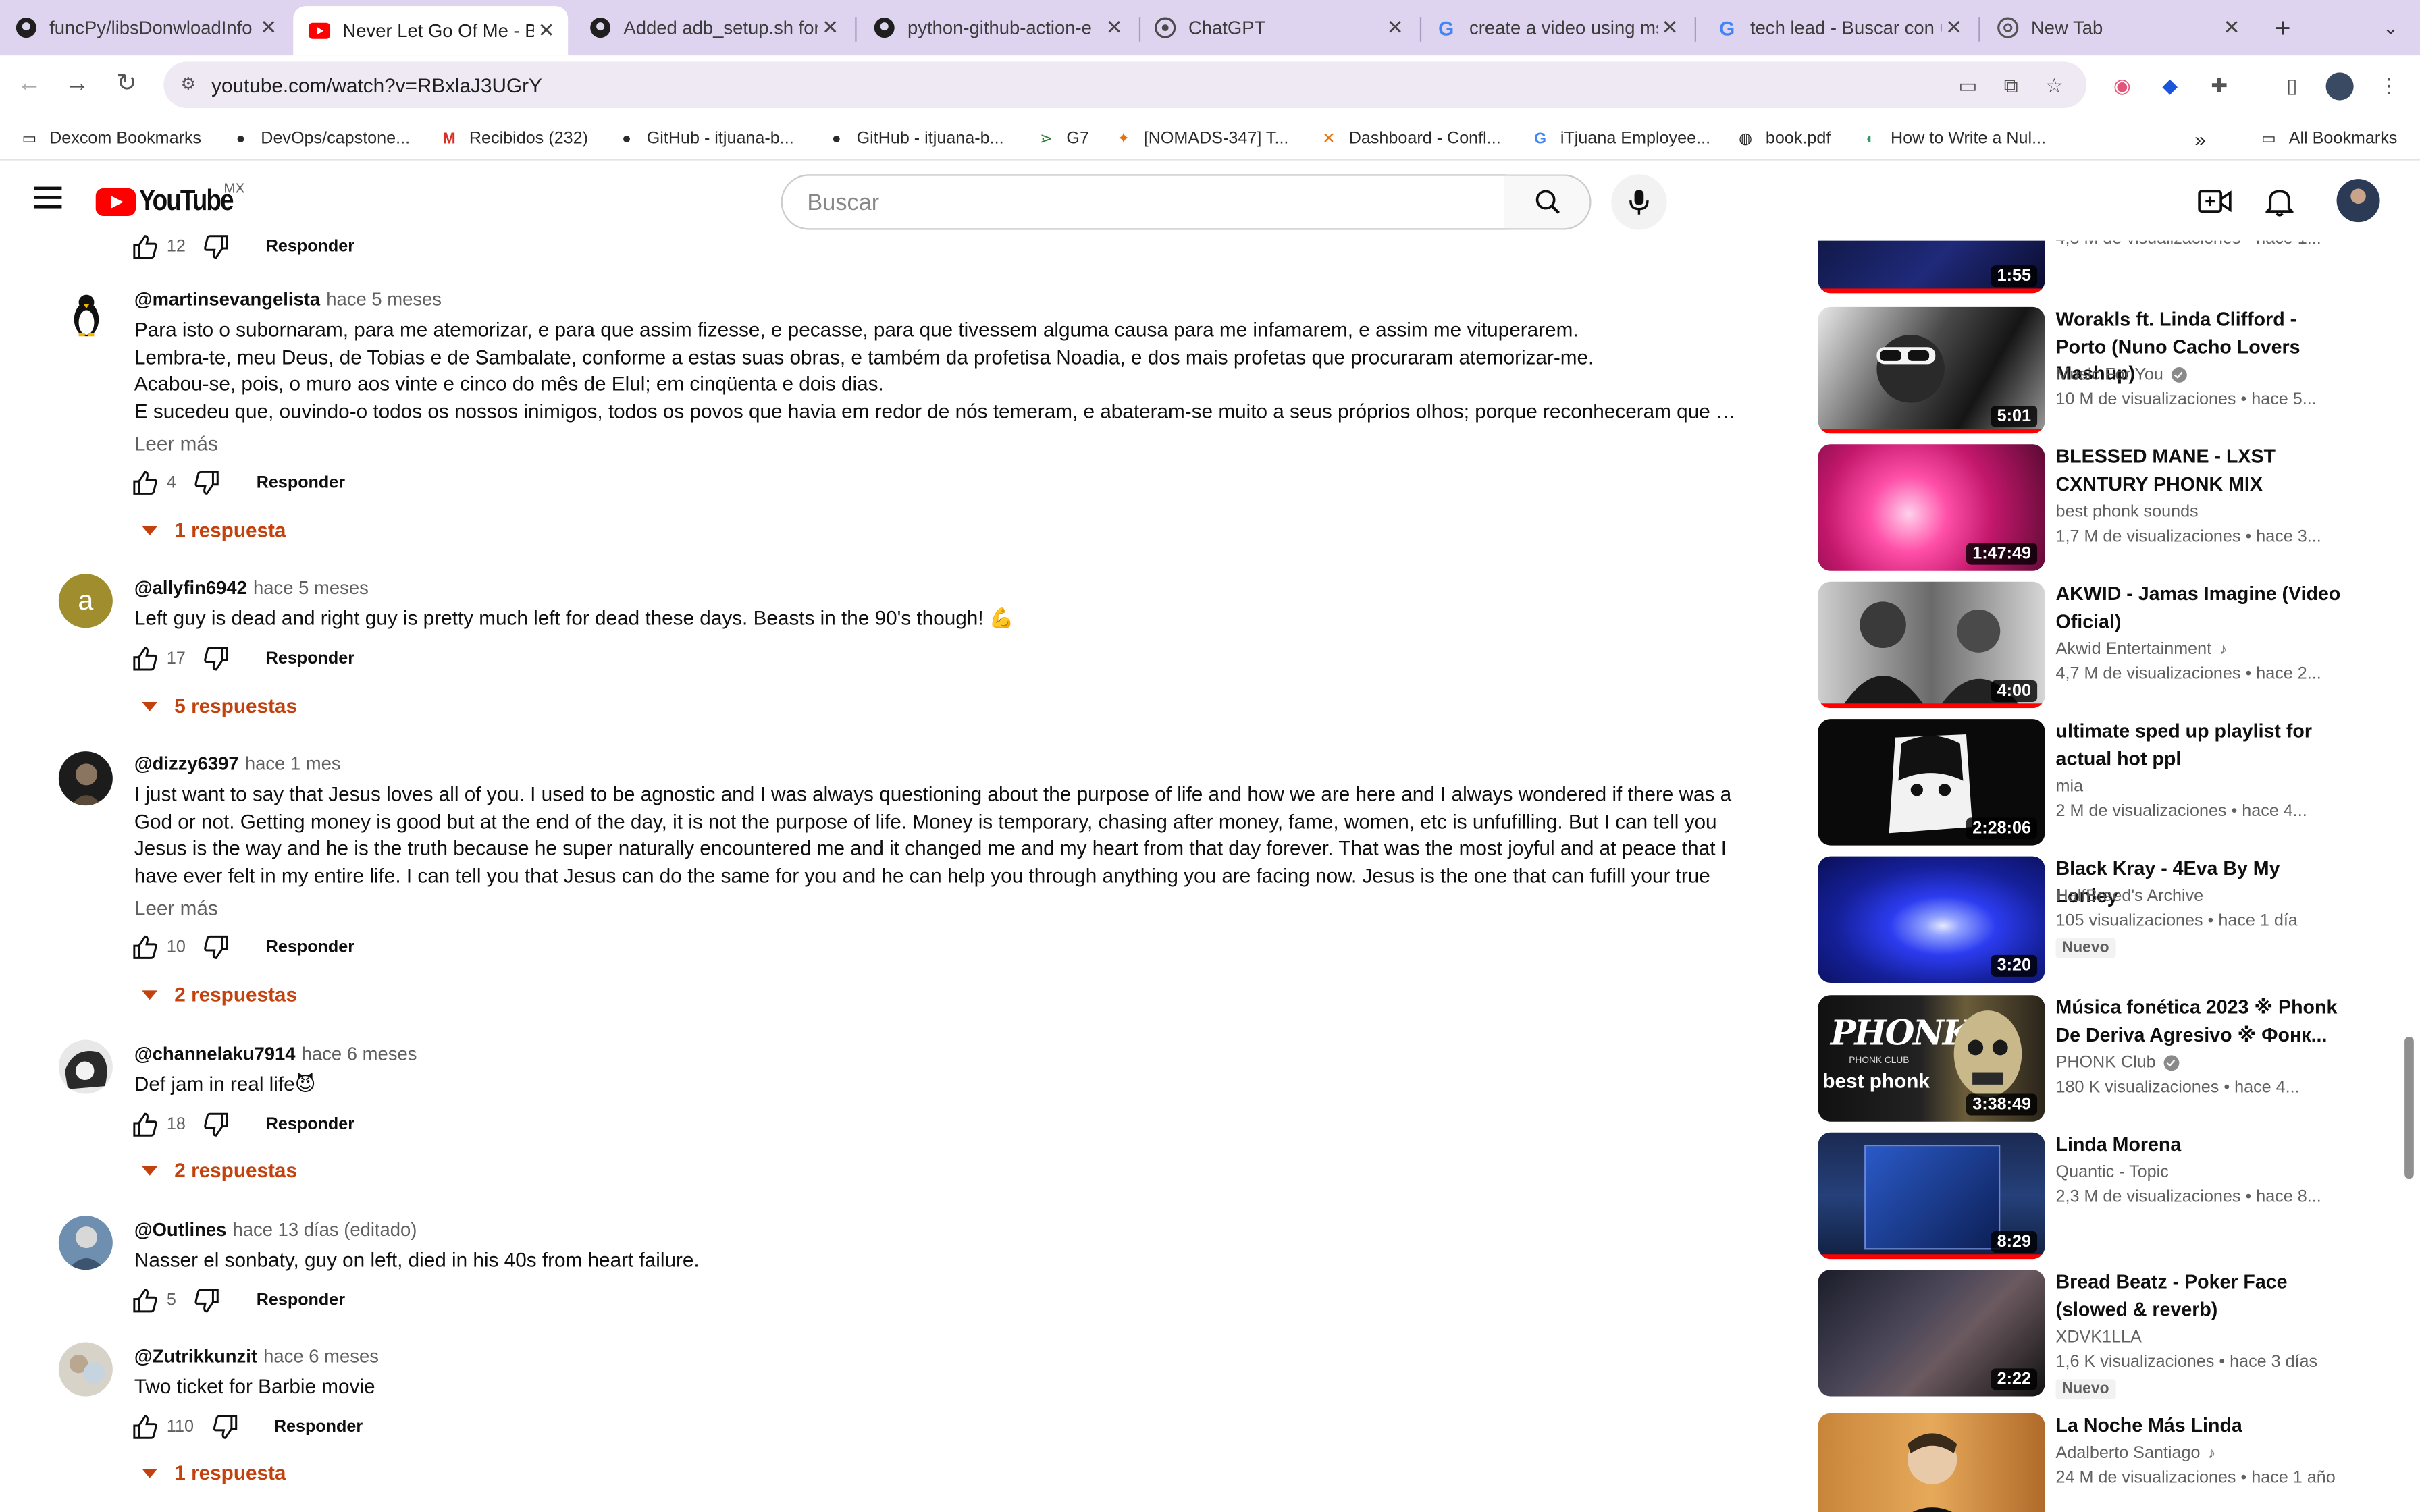 This screenshot has height=1512, width=2420. I want to click on side-panel-icon: ▯, so click(2292, 86).